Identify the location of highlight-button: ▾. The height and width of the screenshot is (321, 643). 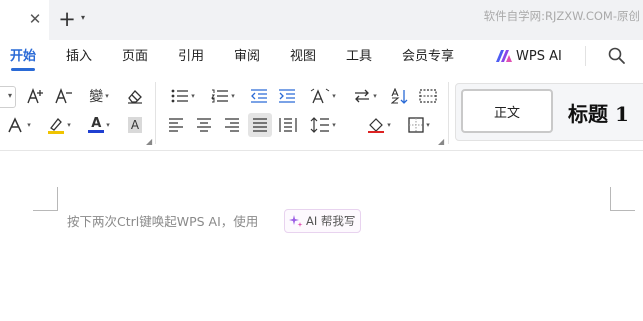
(59, 125).